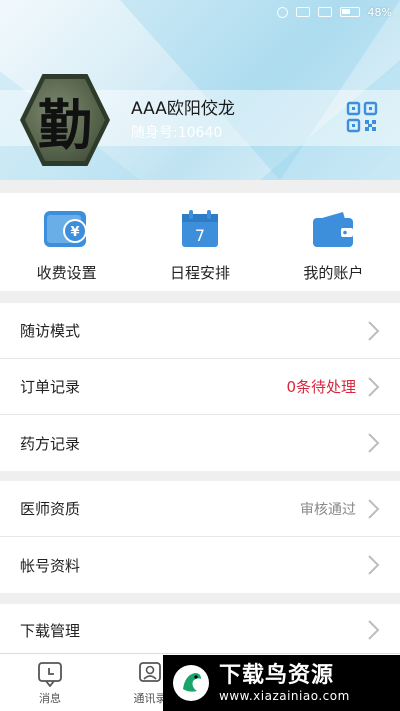  Describe the element at coordinates (50, 331) in the screenshot. I see `menu-item-label: 随访模式` at that location.